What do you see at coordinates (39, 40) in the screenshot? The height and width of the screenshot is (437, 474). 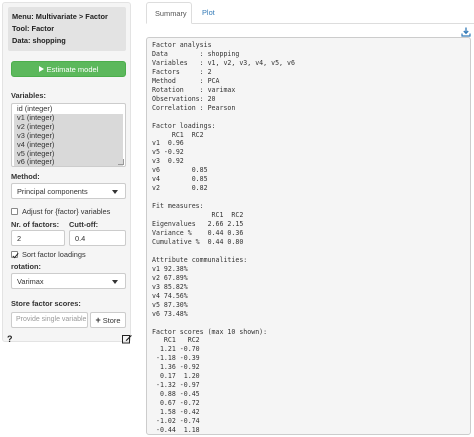 I see `dataset-name: Data: shopping` at bounding box center [39, 40].